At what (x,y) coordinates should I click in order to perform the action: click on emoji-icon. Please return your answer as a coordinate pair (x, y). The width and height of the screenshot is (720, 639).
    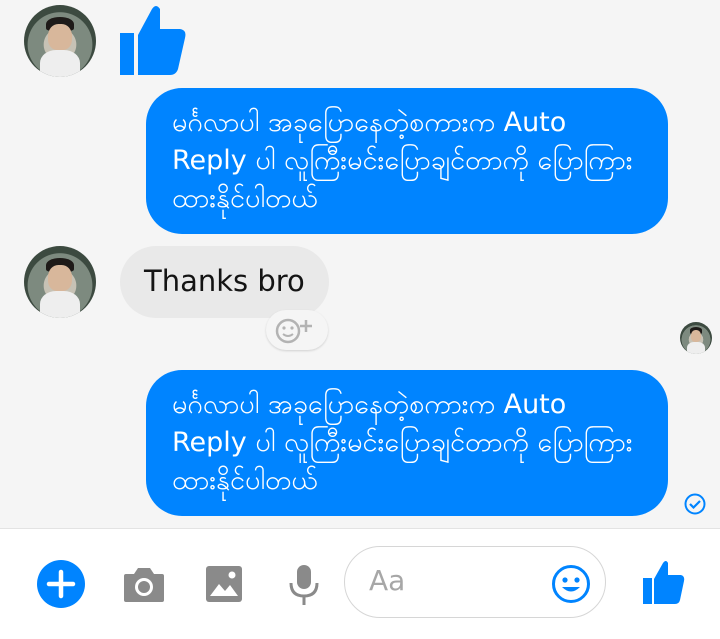
    Looking at the image, I should click on (571, 584).